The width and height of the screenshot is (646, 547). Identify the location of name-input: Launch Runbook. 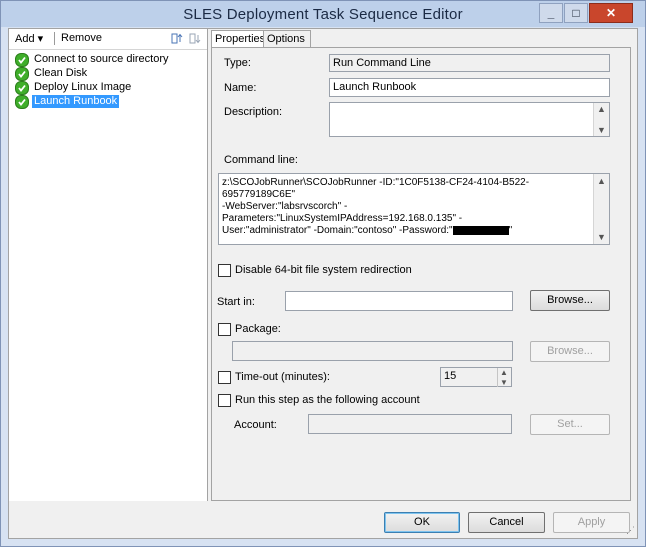
(469, 87).